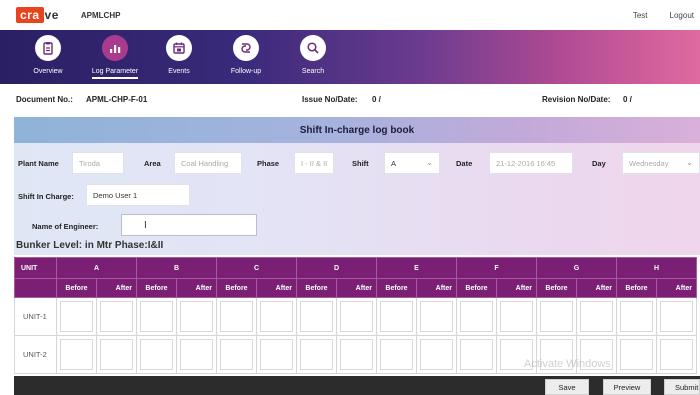  What do you see at coordinates (246, 55) in the screenshot?
I see `nav-follow-up: Follow-up` at bounding box center [246, 55].